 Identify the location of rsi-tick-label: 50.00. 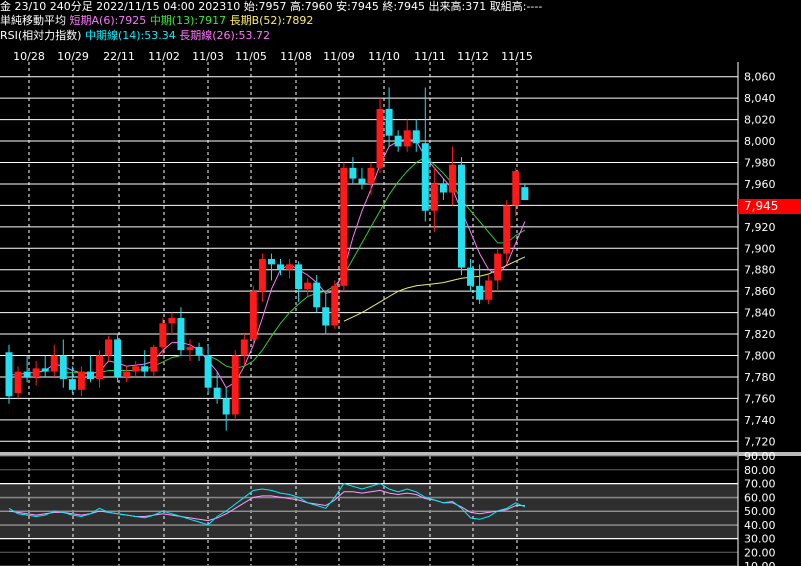
(760, 511).